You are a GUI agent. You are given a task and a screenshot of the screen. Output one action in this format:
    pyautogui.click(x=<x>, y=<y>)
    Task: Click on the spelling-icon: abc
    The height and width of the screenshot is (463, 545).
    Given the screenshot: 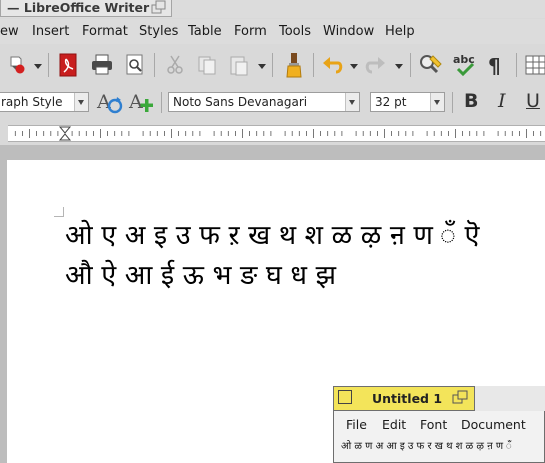 What is the action you would take?
    pyautogui.click(x=465, y=65)
    